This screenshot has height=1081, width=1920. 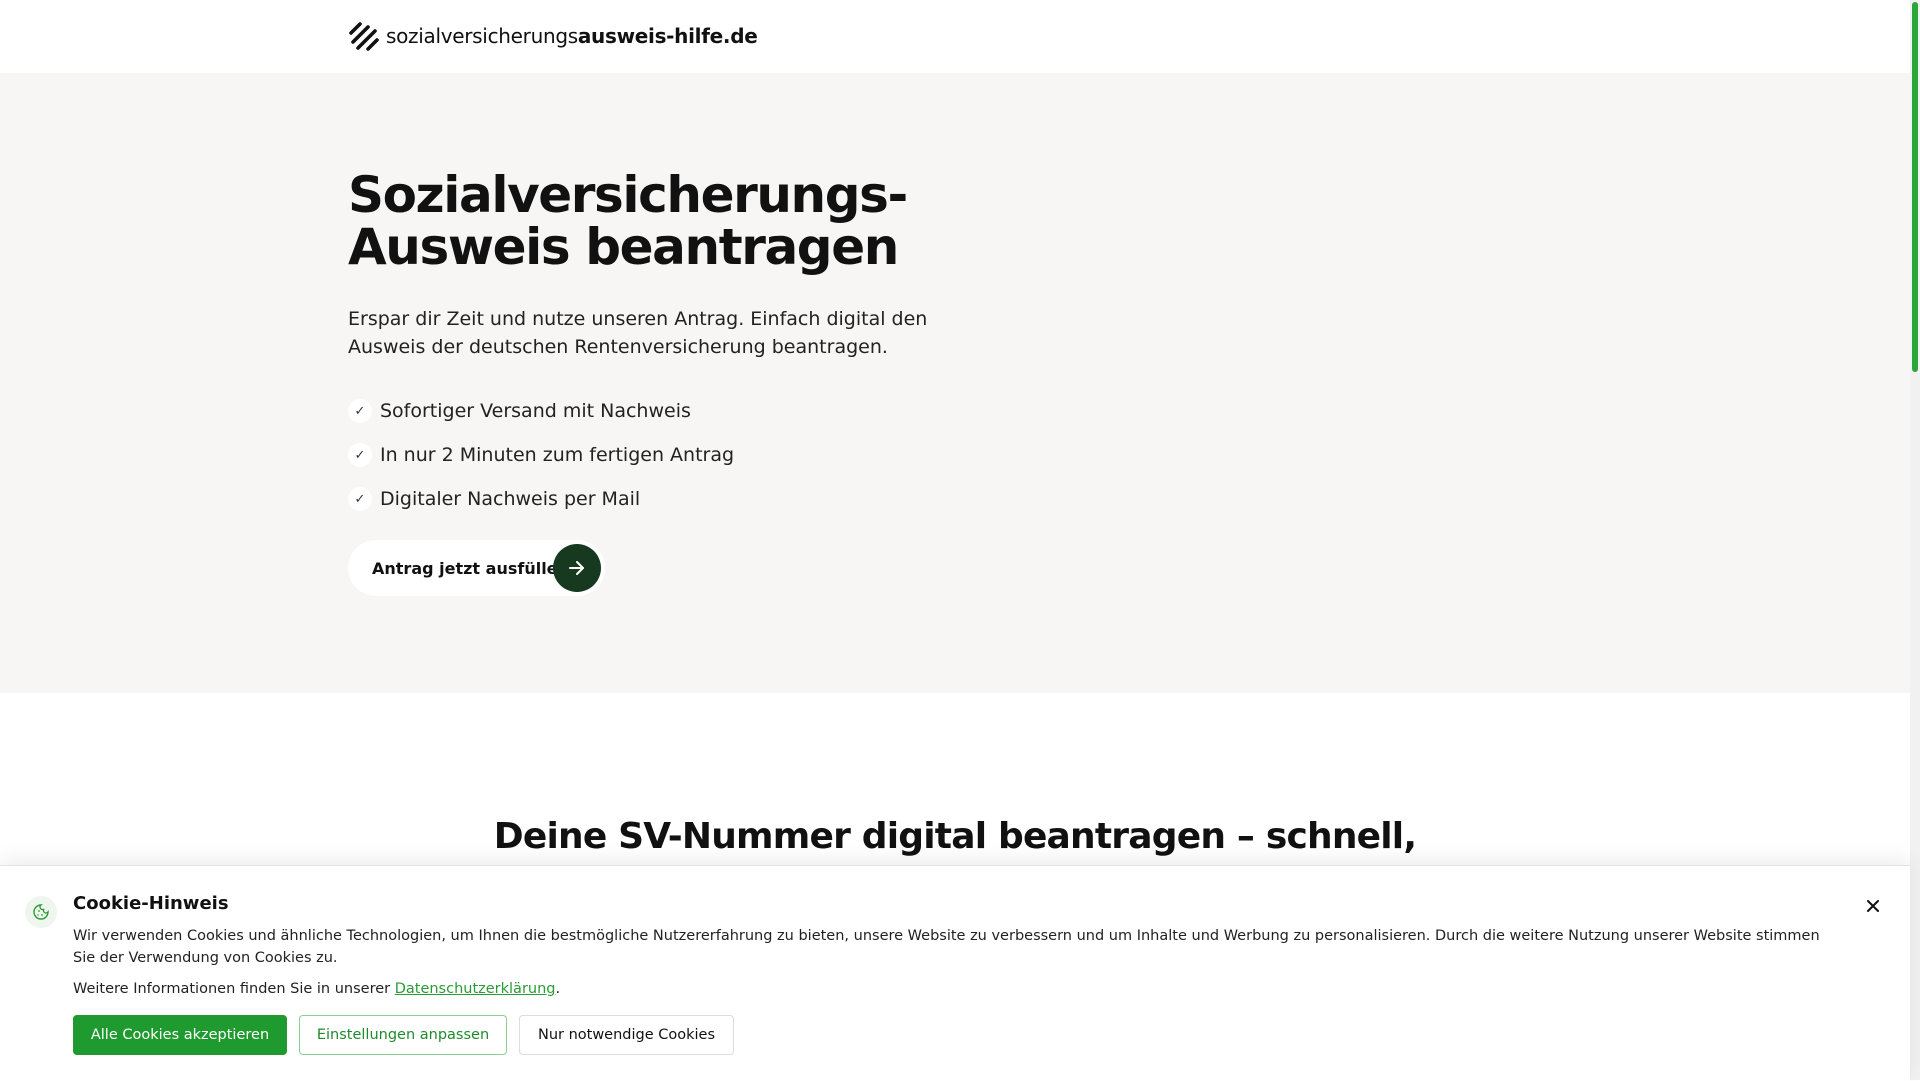 I want to click on cookie-title: Cookie-Hinweis, so click(x=151, y=903).